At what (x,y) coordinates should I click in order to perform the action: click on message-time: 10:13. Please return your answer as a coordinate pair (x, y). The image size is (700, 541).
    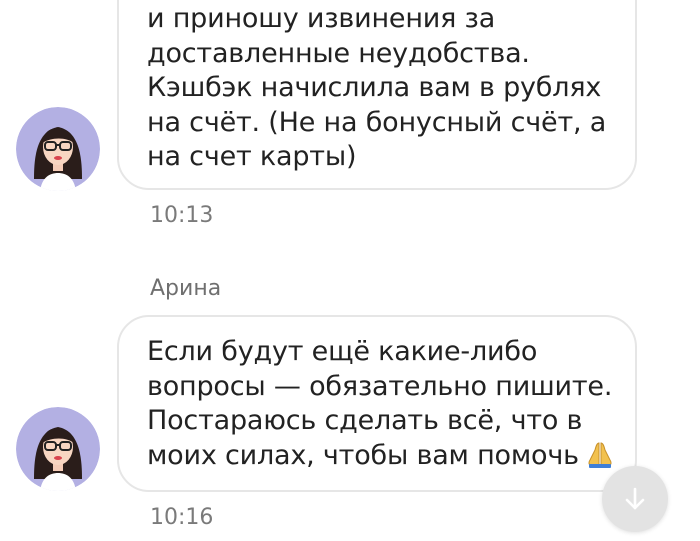
    Looking at the image, I should click on (182, 215).